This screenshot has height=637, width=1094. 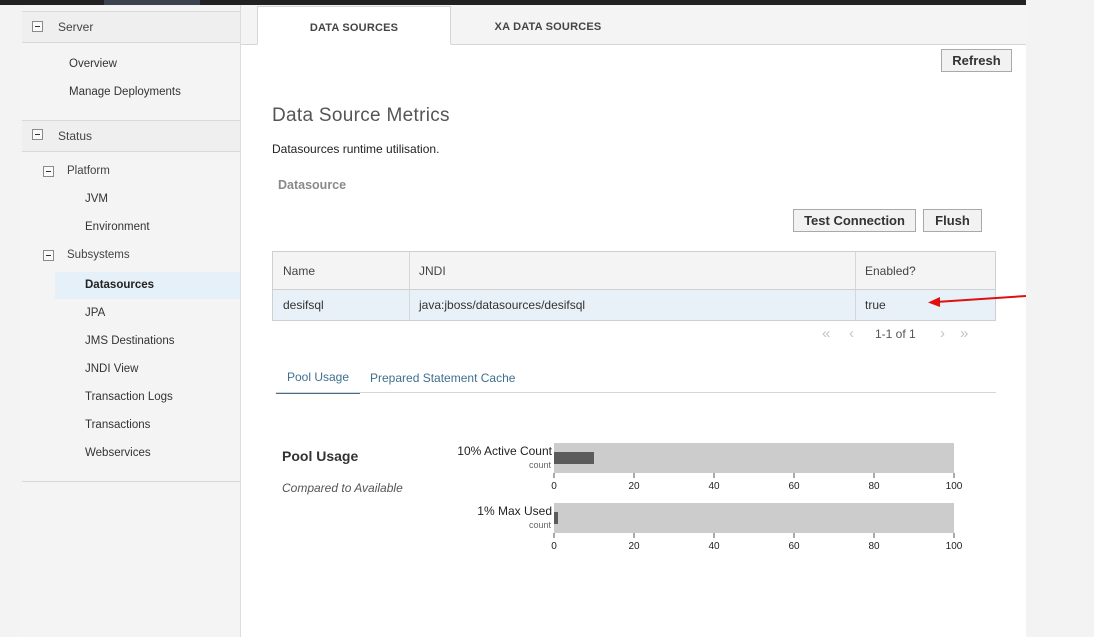 I want to click on series-label: 10% Active Count, so click(x=504, y=451).